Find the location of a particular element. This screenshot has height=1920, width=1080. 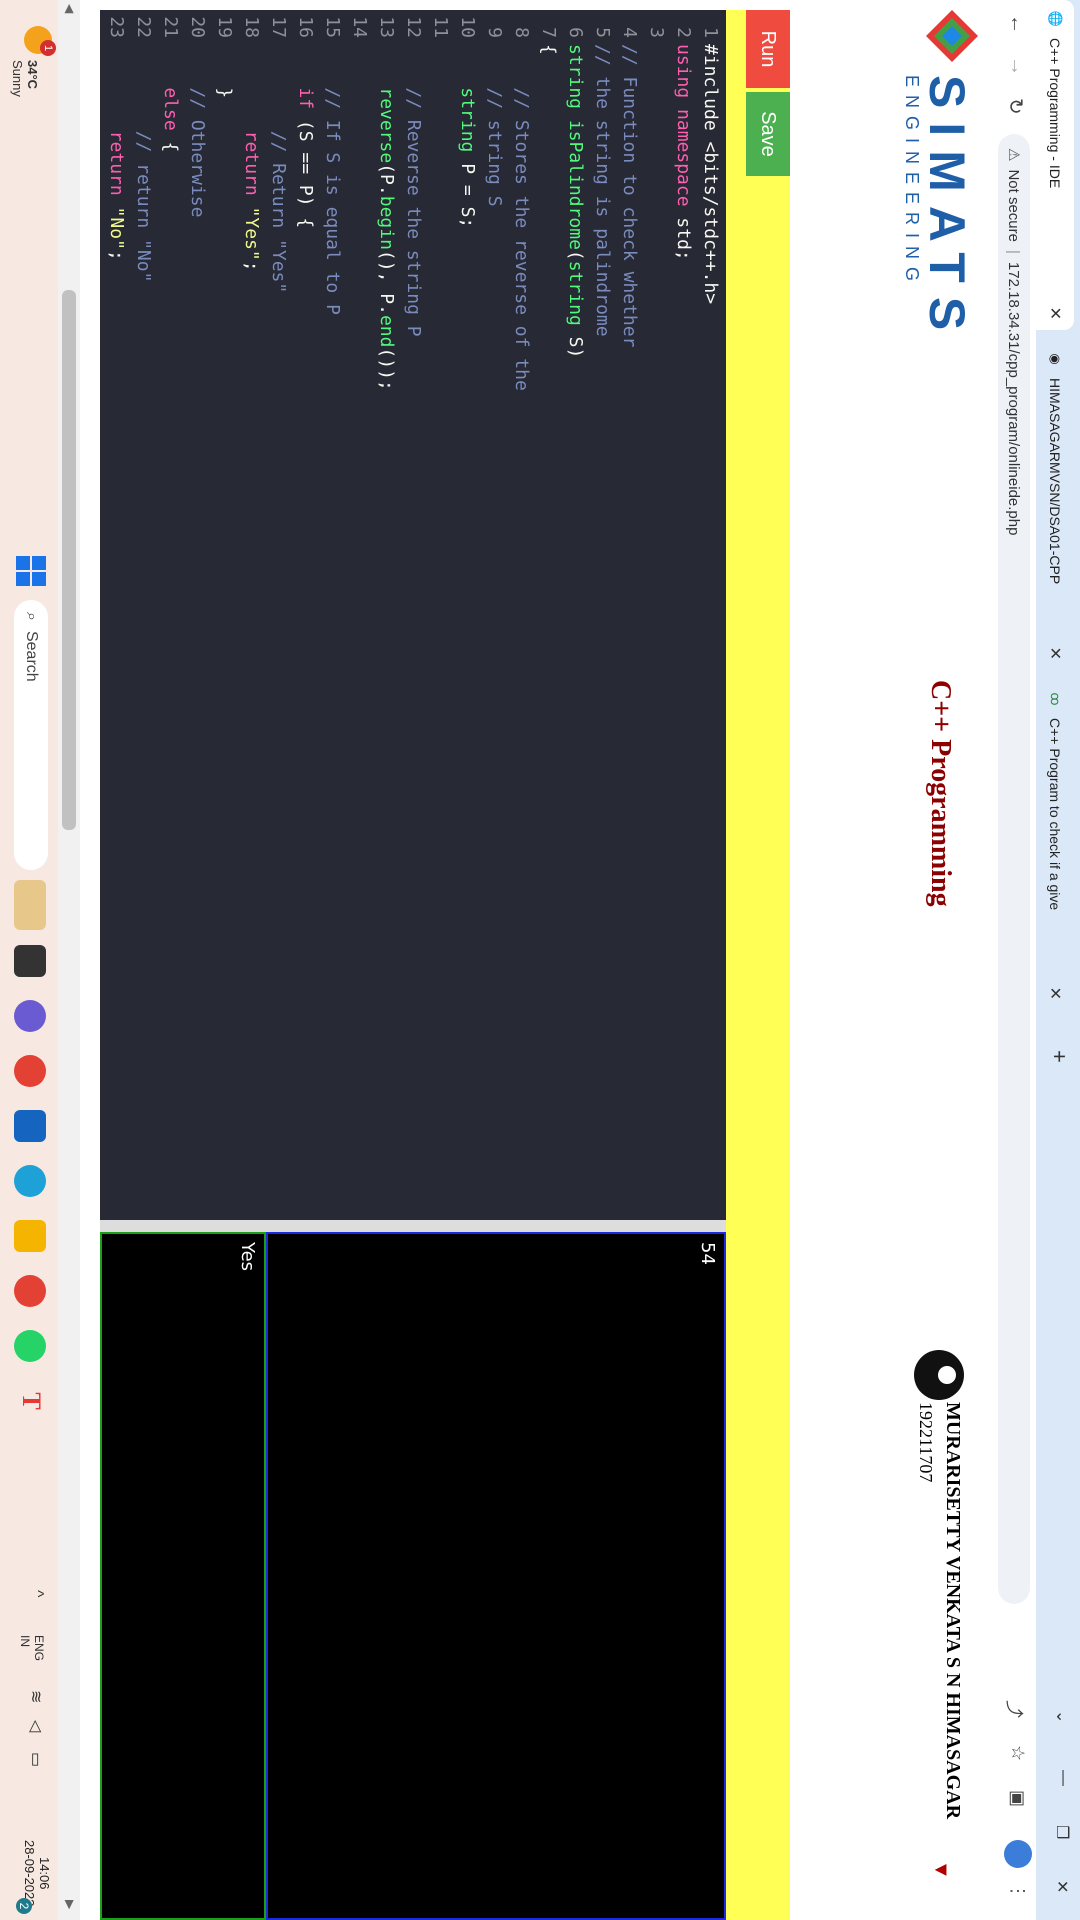

volume-icon: ◁ is located at coordinates (36, 1726).